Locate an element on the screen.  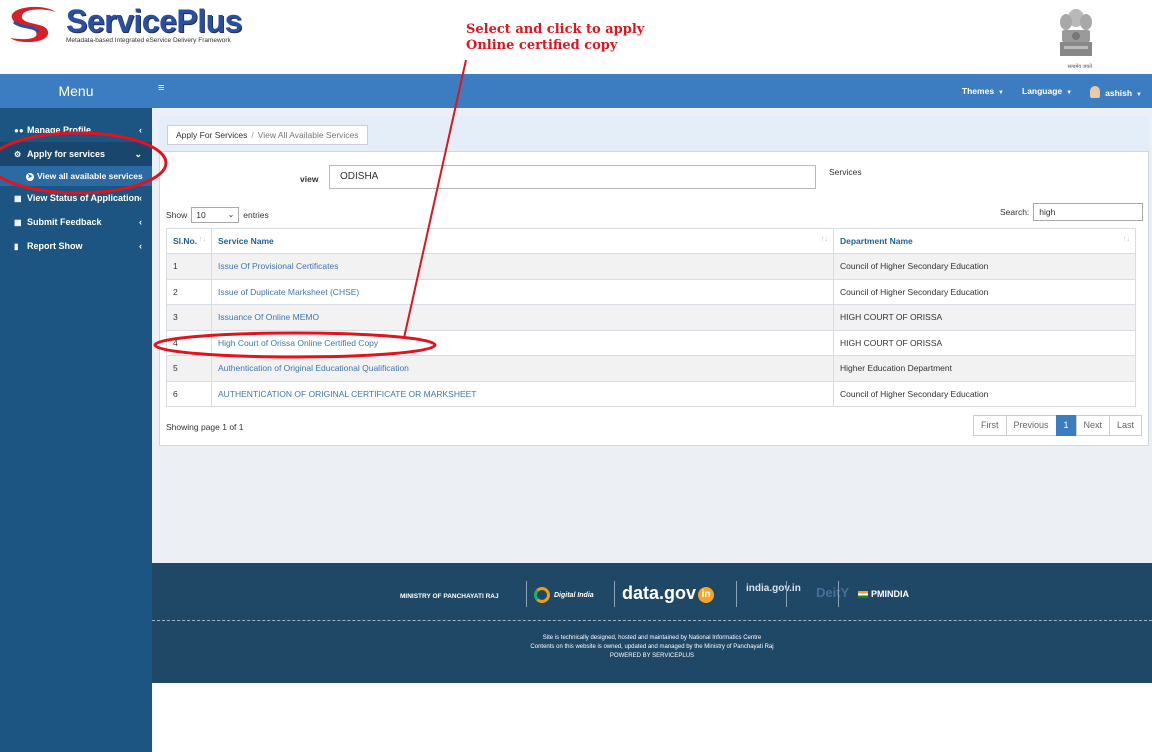
data-gov-logo: data.gov in is located at coordinates (668, 593).